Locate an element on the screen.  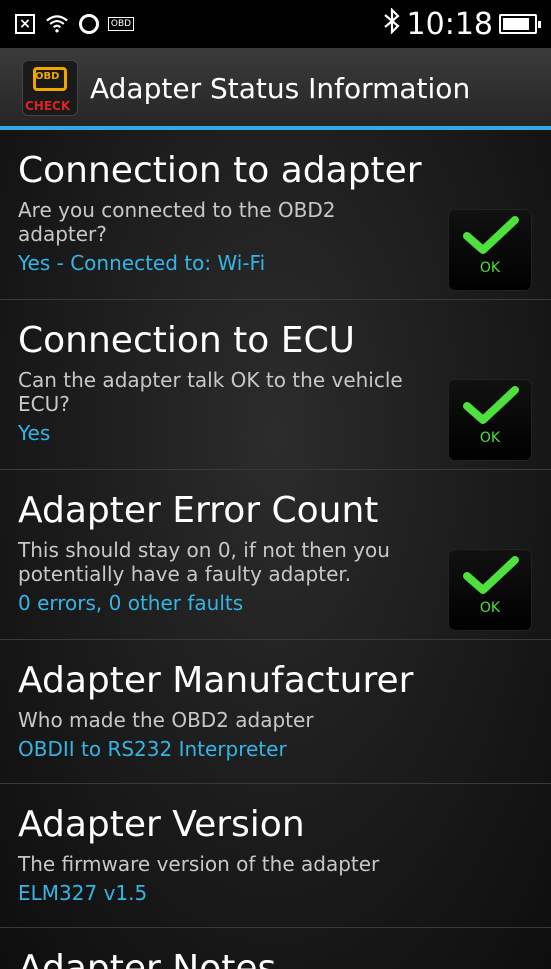
status-bar-right: 10:18 is located at coordinates (462, 24).